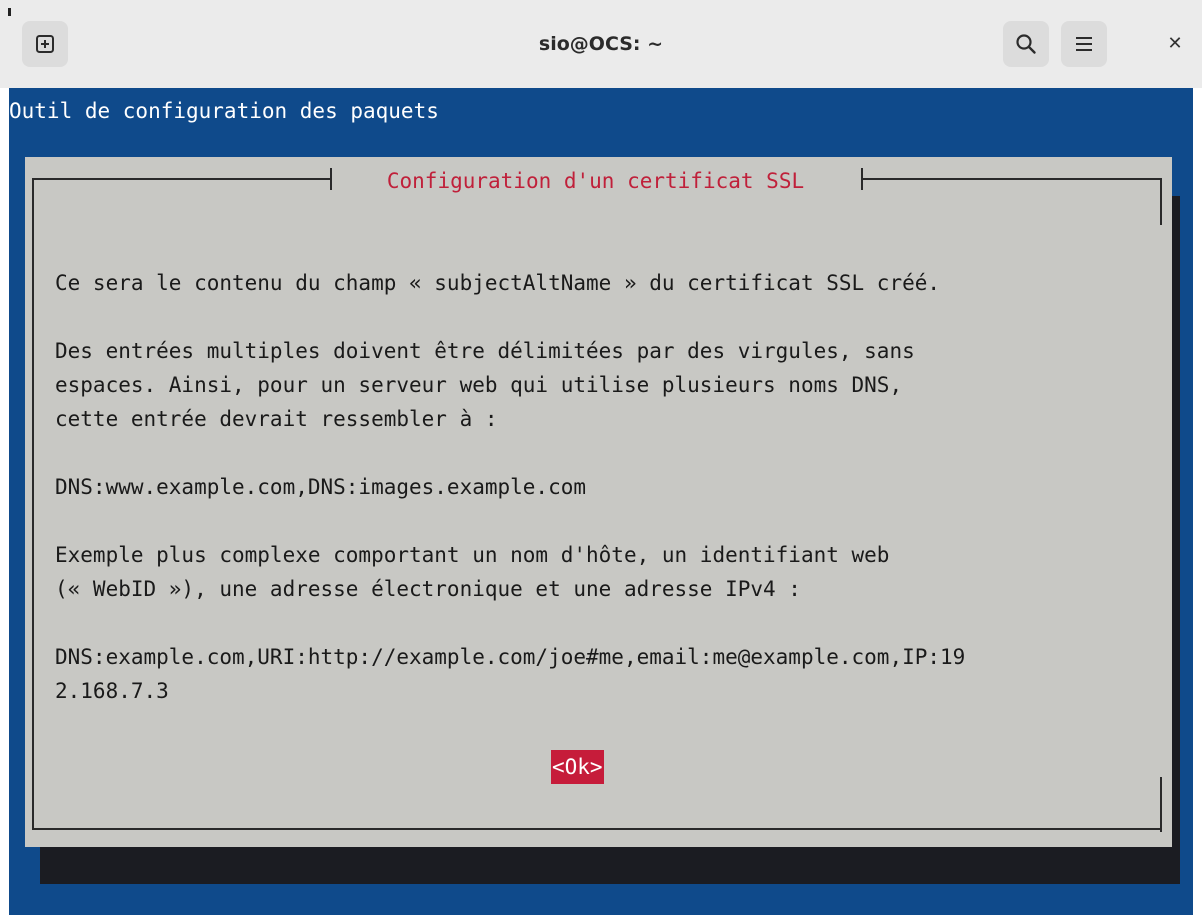 The width and height of the screenshot is (1202, 915). I want to click on dialog-frame-right-bottom, so click(1161, 804).